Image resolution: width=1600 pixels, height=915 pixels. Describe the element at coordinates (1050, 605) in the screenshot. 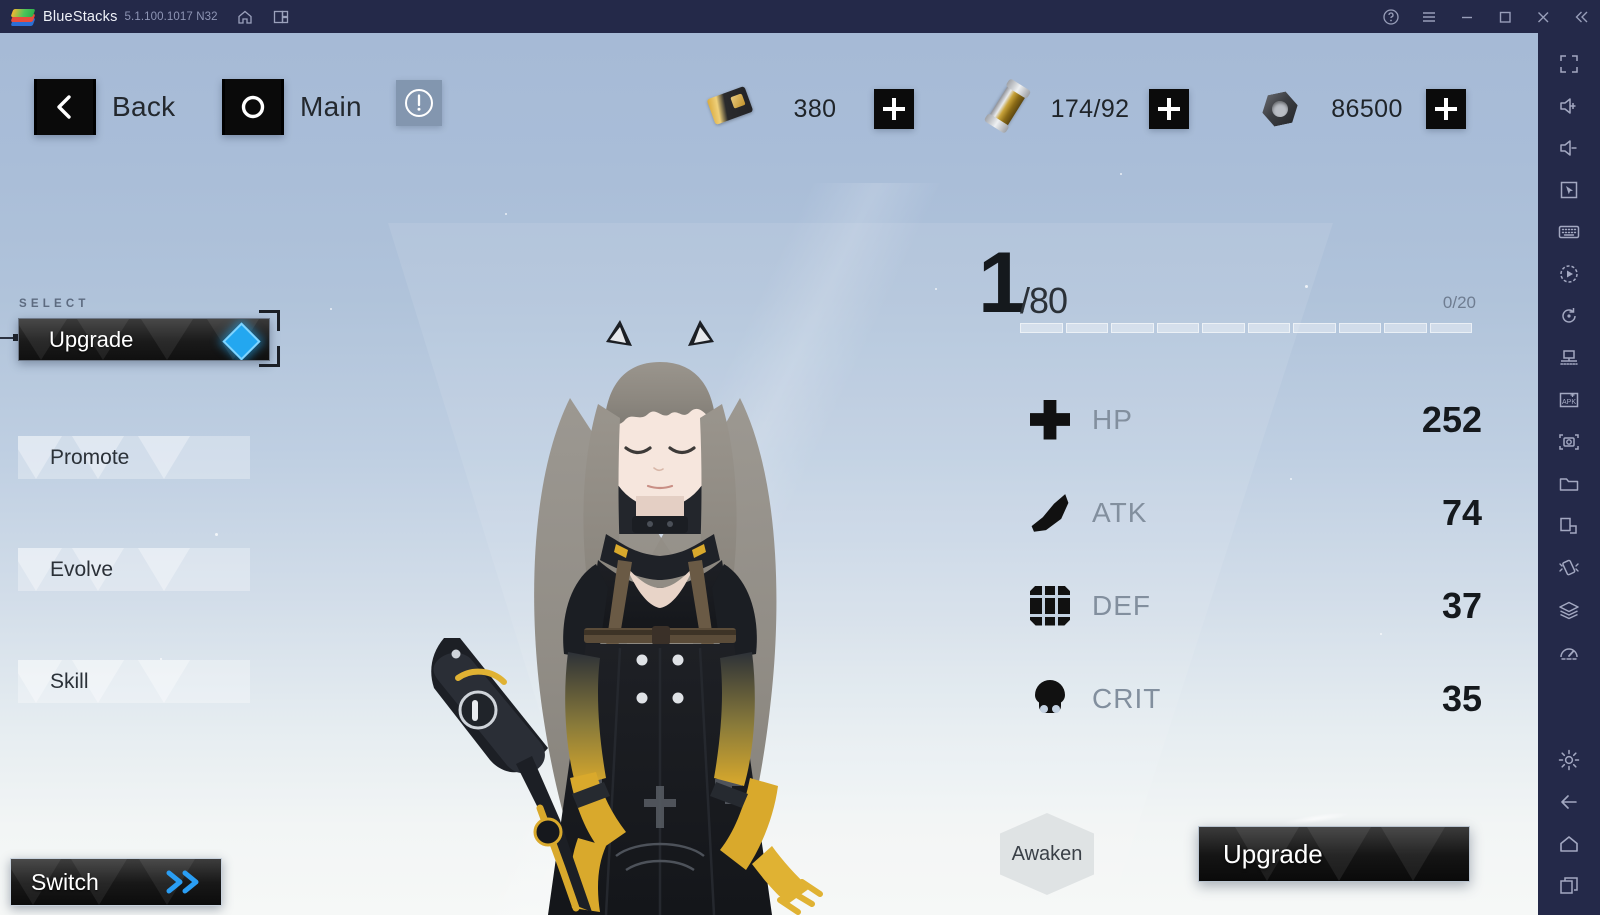

I see `def-grid-icon` at that location.